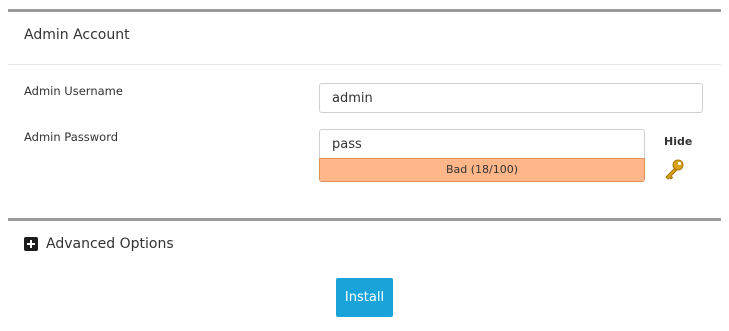 The height and width of the screenshot is (331, 729). What do you see at coordinates (511, 98) in the screenshot?
I see `admin-username-input` at bounding box center [511, 98].